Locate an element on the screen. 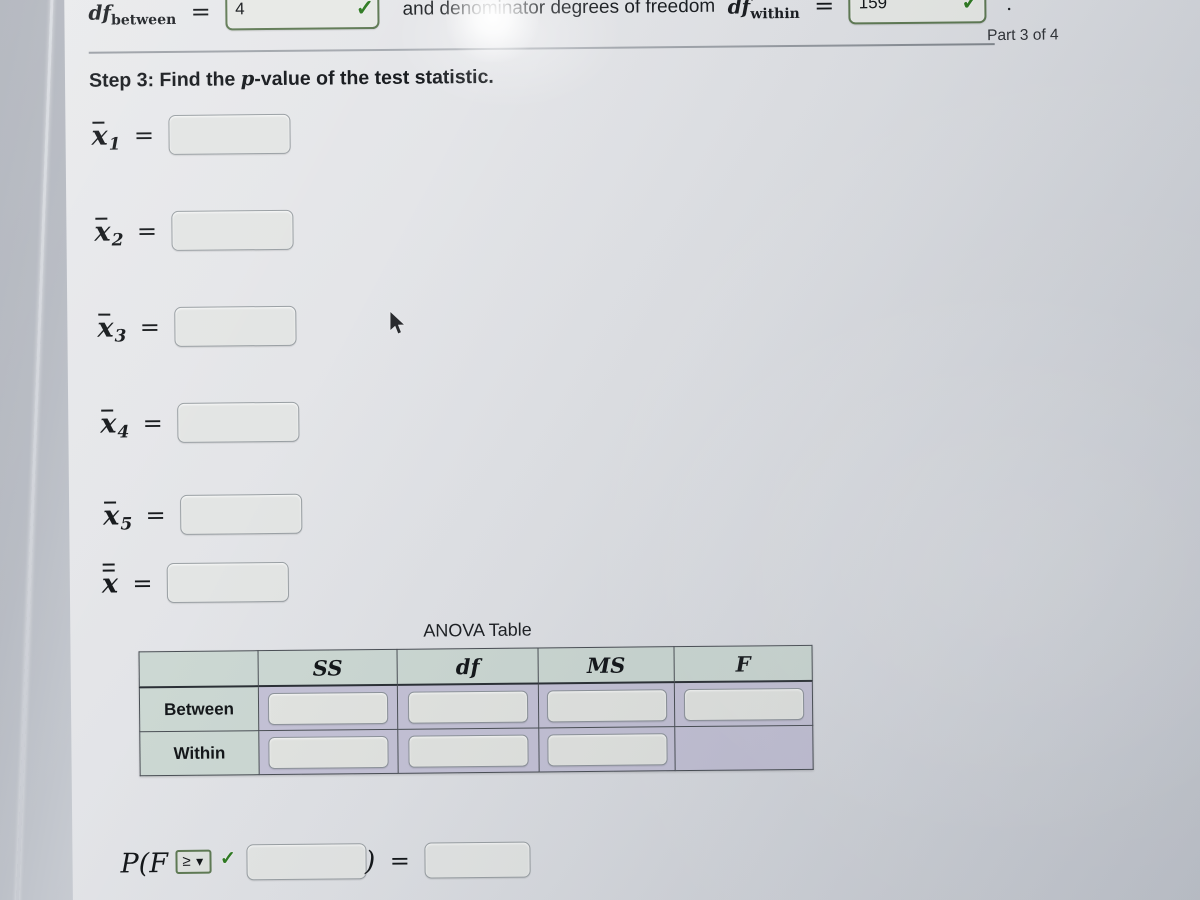 The image size is (1200, 900). trailing-period: . is located at coordinates (1009, 7).